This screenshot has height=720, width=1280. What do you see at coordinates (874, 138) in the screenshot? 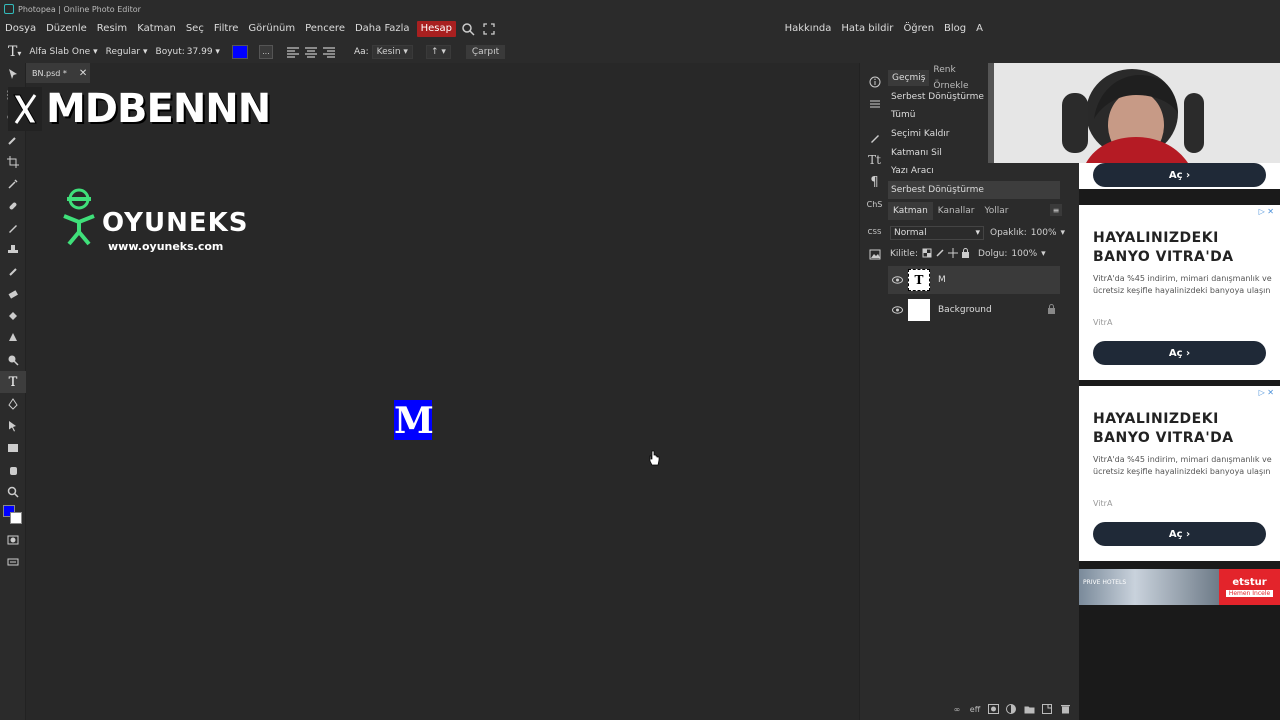
I see `brush-settings-icon` at bounding box center [874, 138].